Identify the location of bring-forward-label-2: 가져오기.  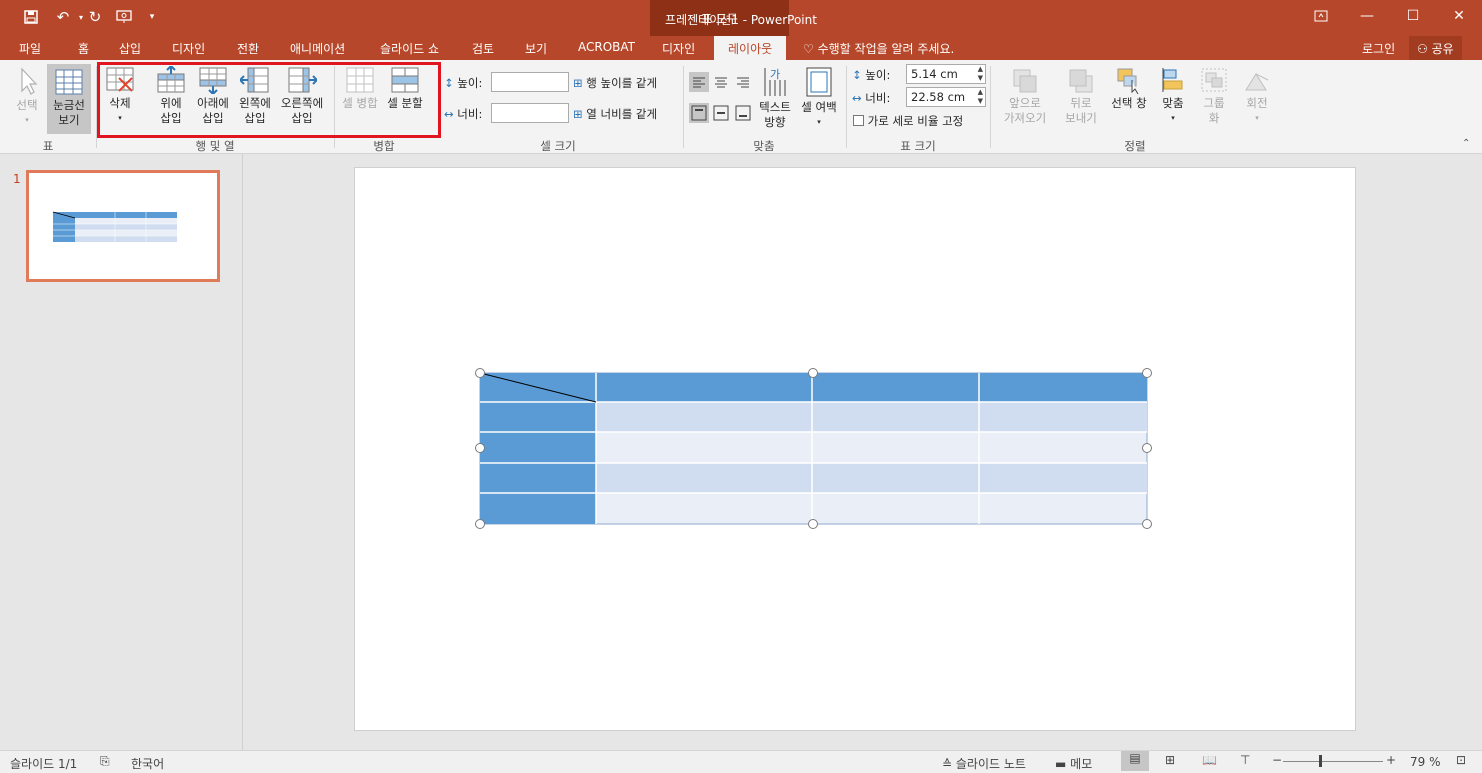
(1025, 118).